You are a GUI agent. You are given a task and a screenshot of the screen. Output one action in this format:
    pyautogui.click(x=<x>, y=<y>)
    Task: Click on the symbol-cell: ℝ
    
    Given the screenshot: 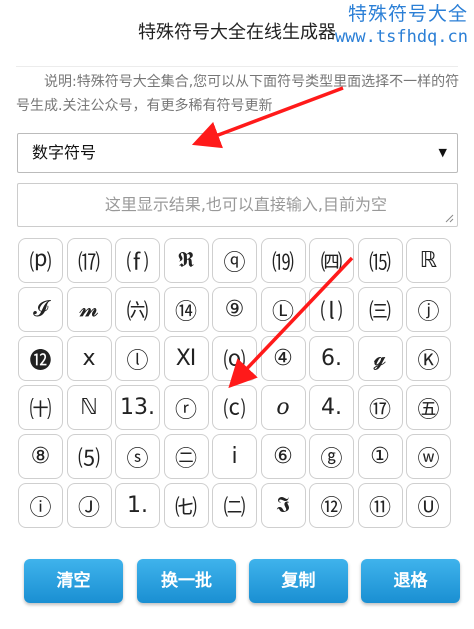 What is the action you would take?
    pyautogui.click(x=428, y=260)
    